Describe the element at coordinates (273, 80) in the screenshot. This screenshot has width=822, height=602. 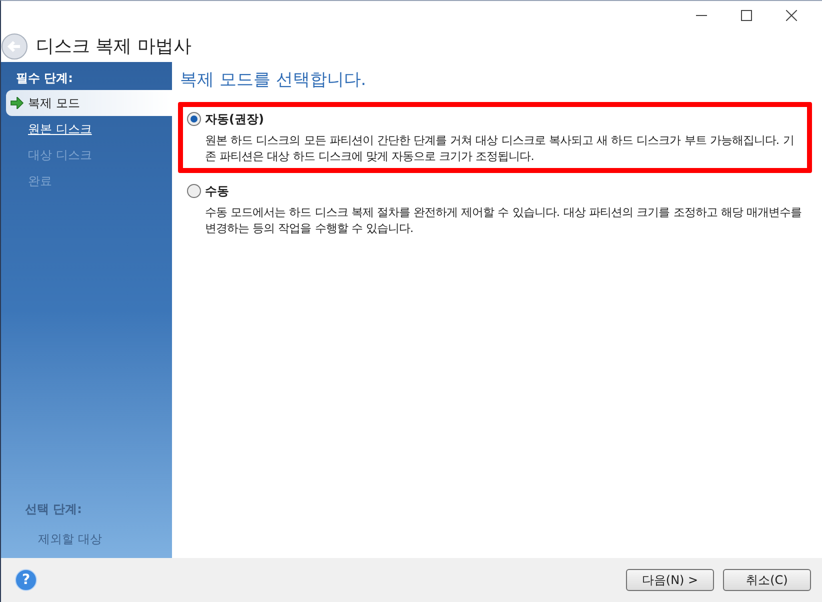
I see `page-heading: 복제 모드를 선택합니다.` at that location.